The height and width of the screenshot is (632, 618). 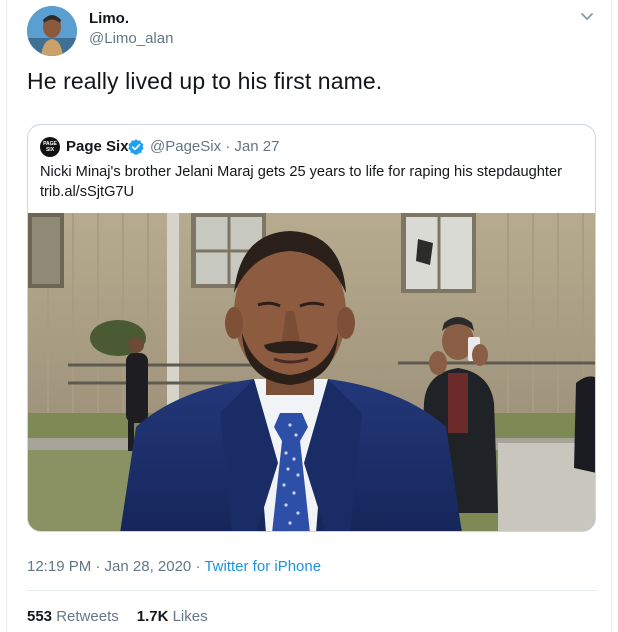 What do you see at coordinates (611, 316) in the screenshot?
I see `right-border` at bounding box center [611, 316].